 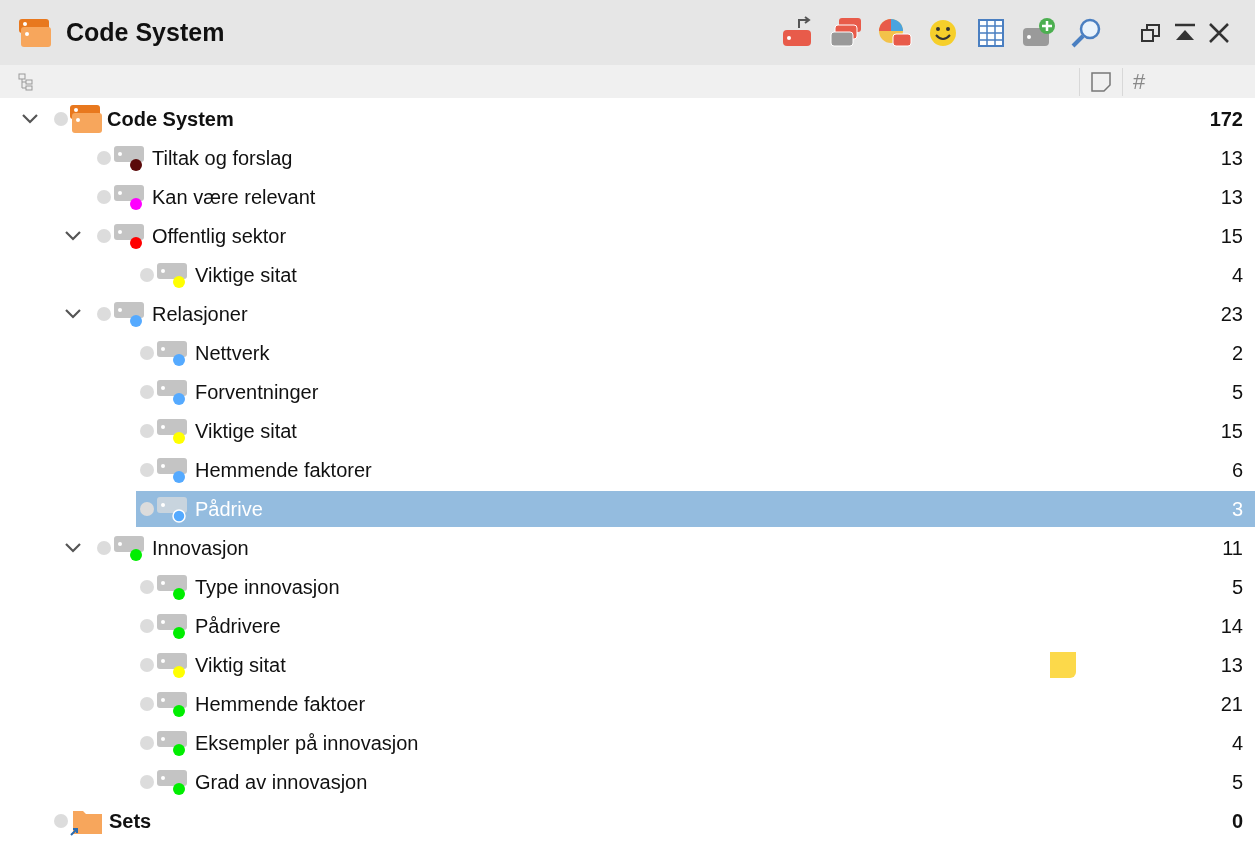 I want to click on code-name: Nettverk, so click(x=232, y=353).